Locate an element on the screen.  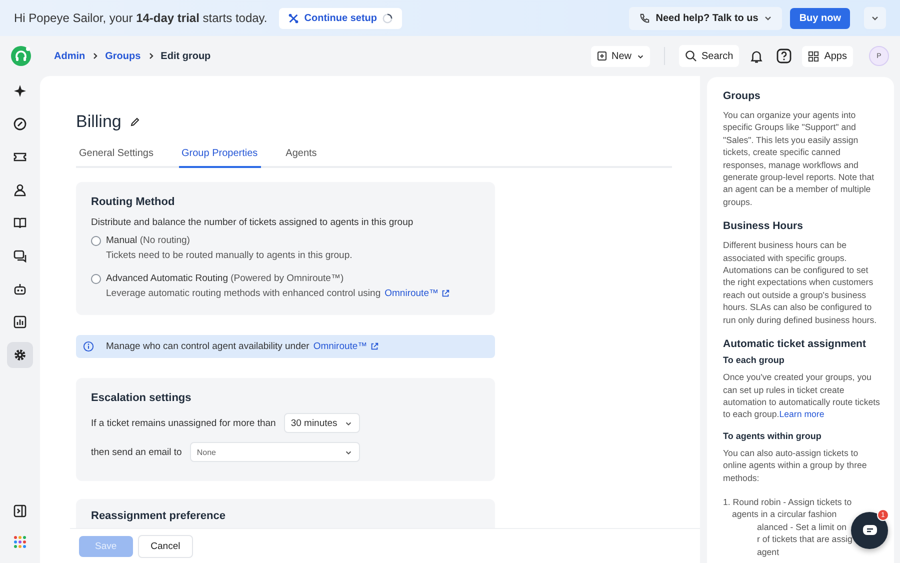
section-title: Routing Method is located at coordinates (133, 202).